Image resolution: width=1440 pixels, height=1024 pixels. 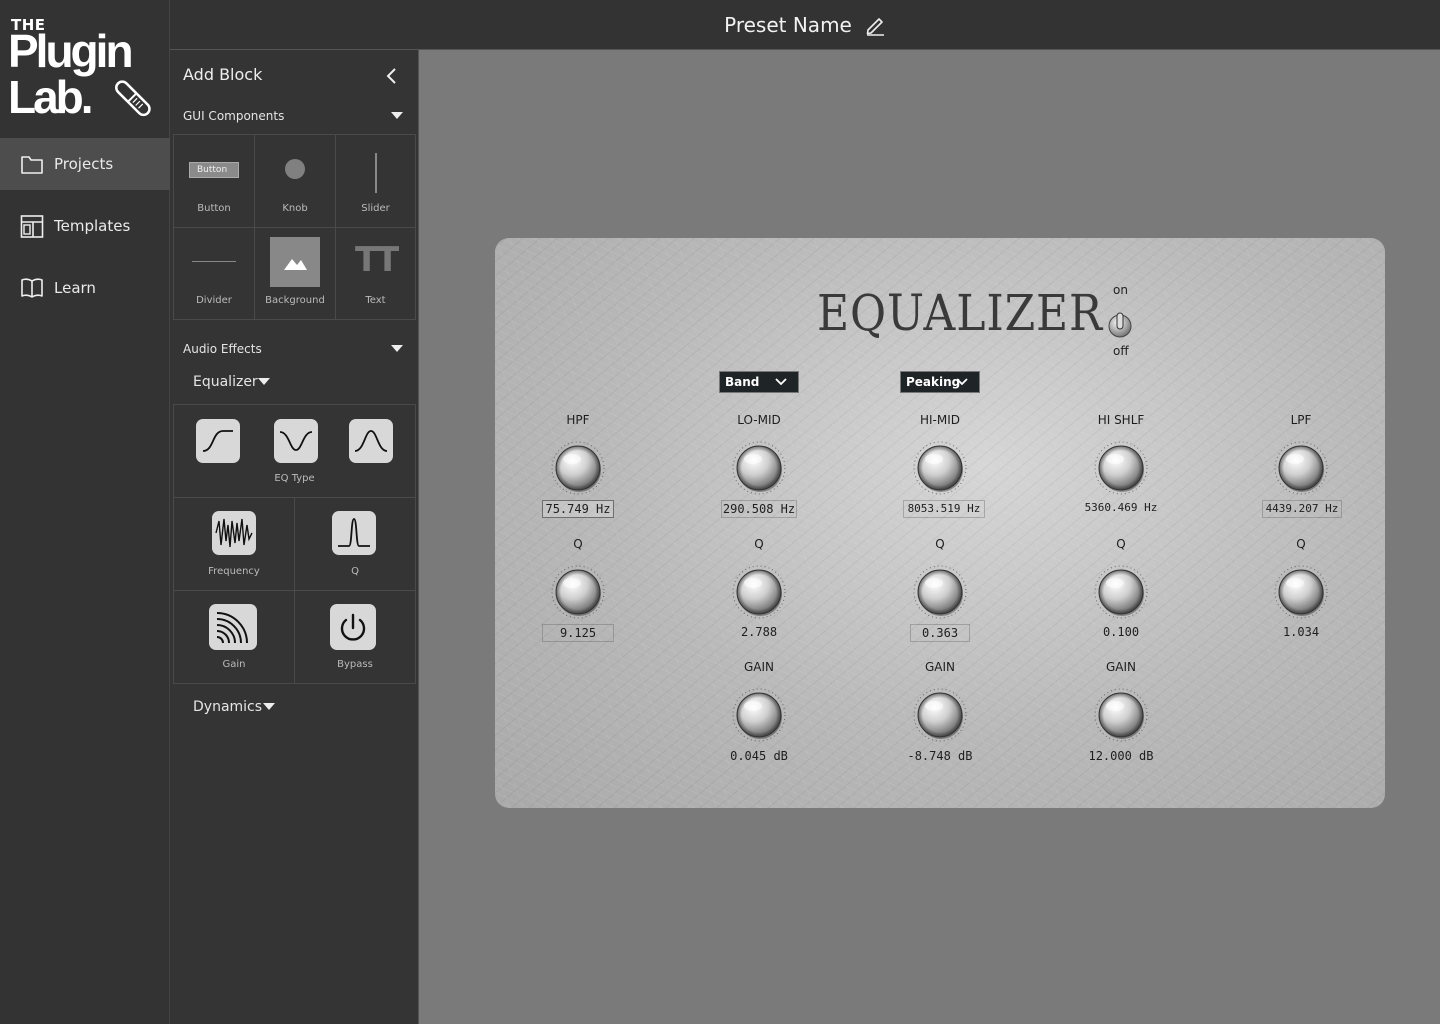 I want to click on q-value: 0.100, so click(x=1121, y=633).